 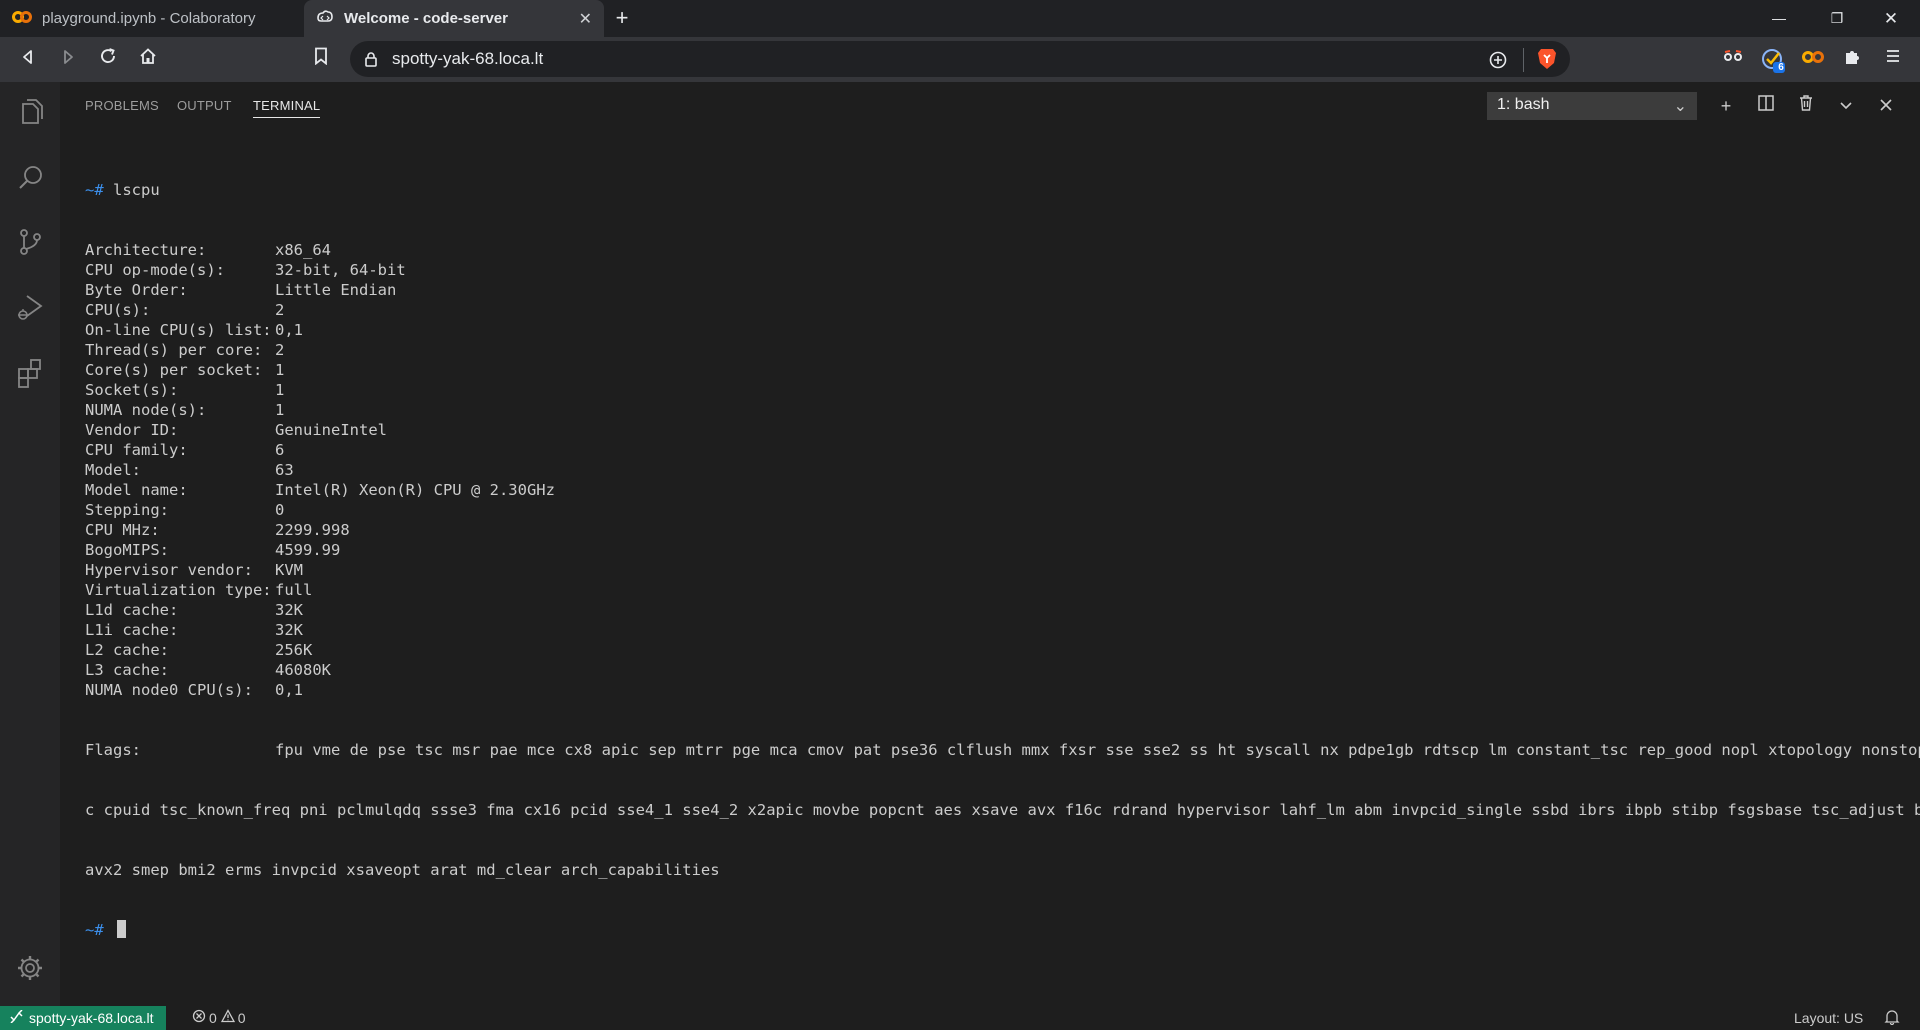 I want to click on brave-shields-icon, so click(x=1547, y=61).